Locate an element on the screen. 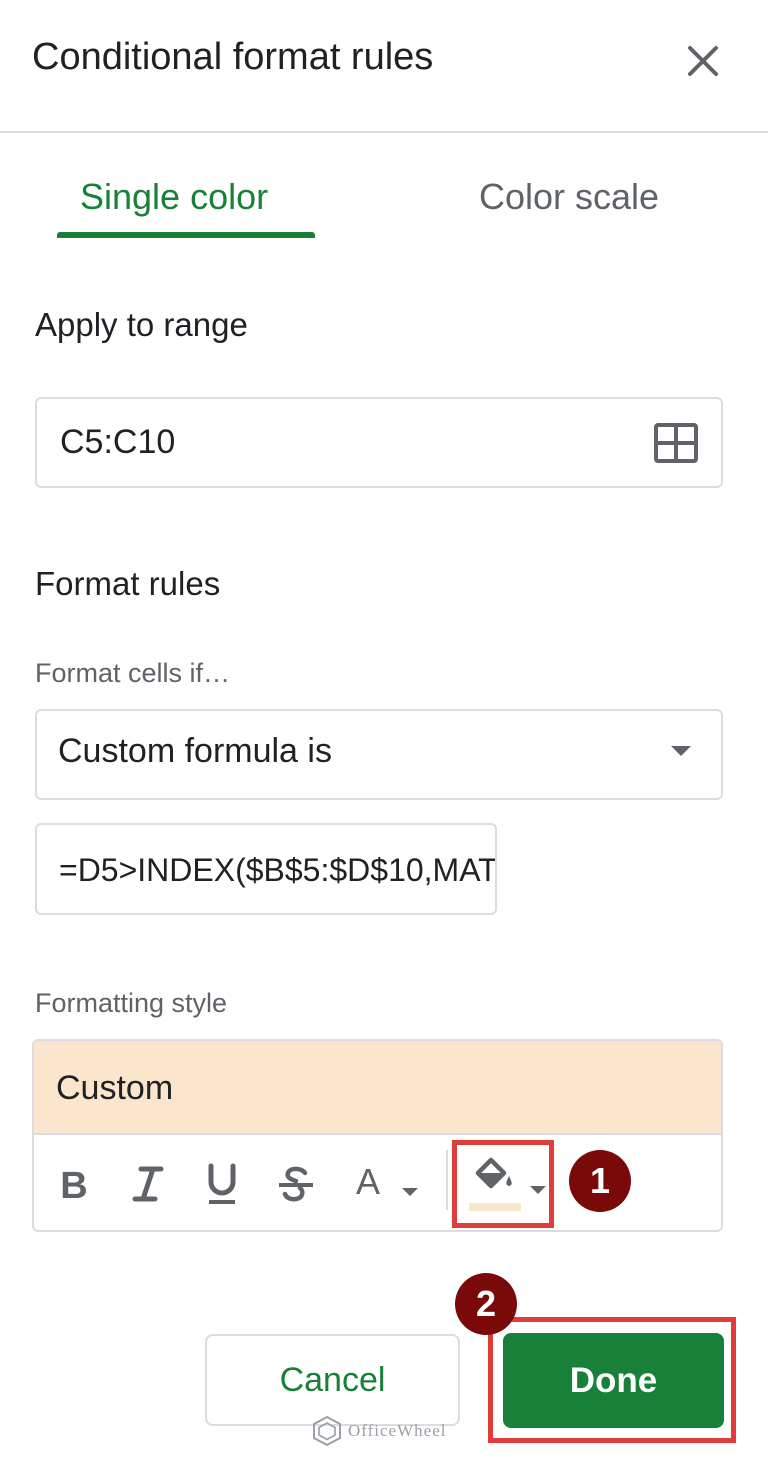  format-rules-heading: Format rules is located at coordinates (128, 583).